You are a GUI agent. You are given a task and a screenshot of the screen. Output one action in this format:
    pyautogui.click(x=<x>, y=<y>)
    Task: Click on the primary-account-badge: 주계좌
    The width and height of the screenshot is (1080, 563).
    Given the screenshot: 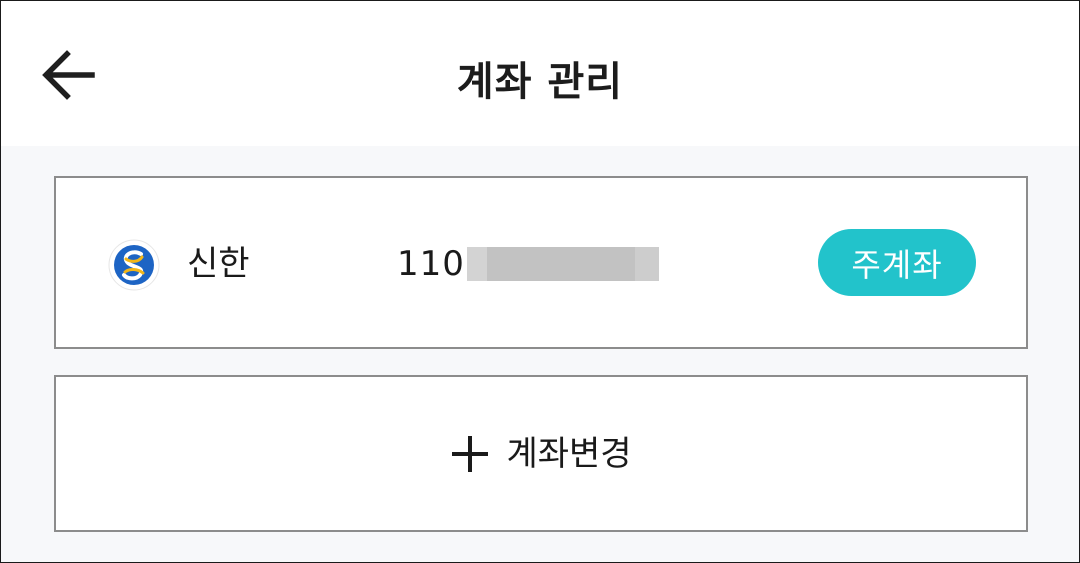 What is the action you would take?
    pyautogui.click(x=897, y=262)
    